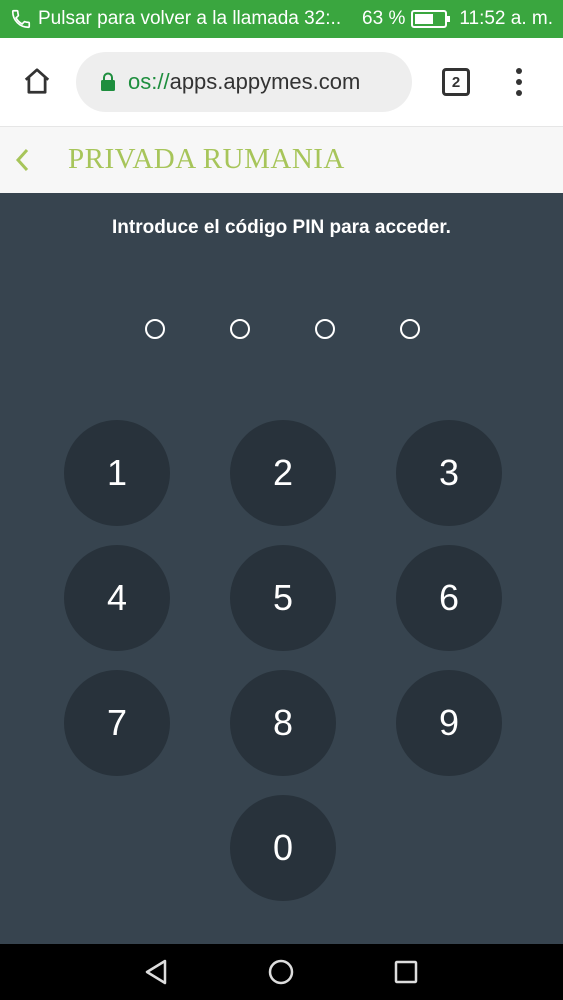 The width and height of the screenshot is (563, 1000). I want to click on url-text: os://apps.appymes.com, so click(244, 82).